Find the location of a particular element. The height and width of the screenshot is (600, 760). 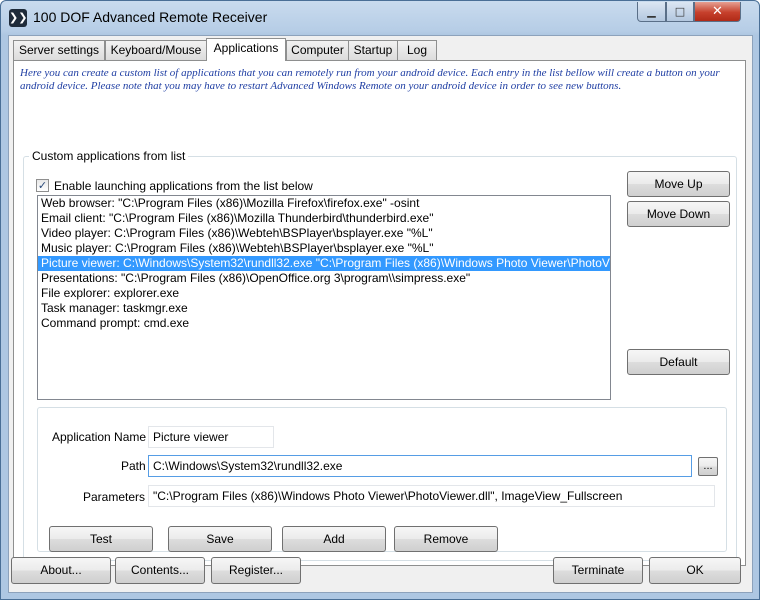

tab-computer: Computer is located at coordinates (317, 50).